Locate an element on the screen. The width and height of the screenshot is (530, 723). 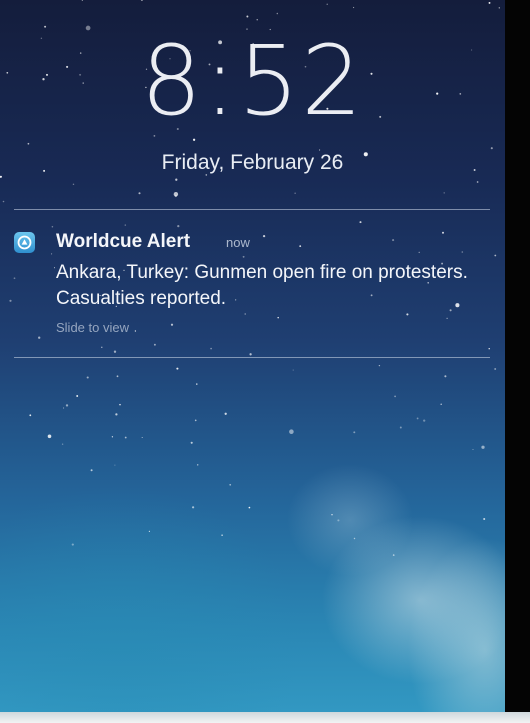
lock-screen-clock: 8:52 is located at coordinates (252, 81).